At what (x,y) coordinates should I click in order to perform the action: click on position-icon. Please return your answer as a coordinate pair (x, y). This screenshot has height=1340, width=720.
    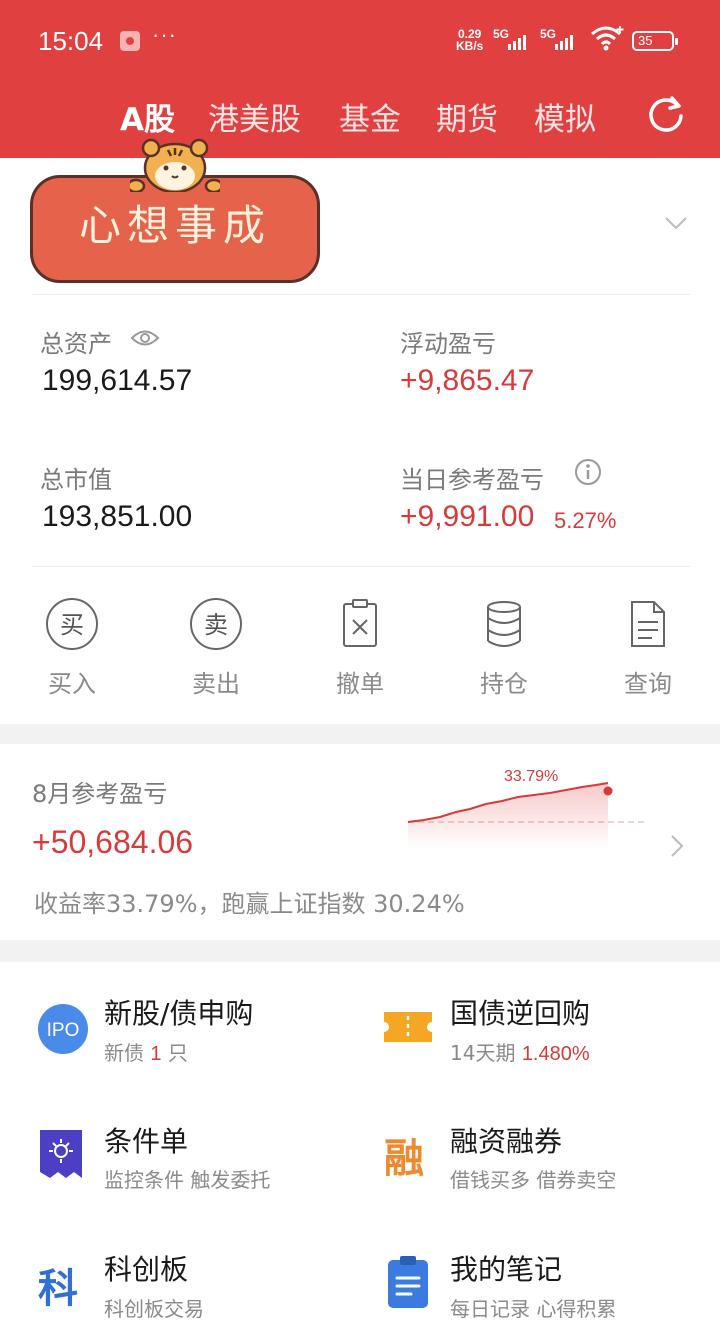
    Looking at the image, I should click on (504, 624).